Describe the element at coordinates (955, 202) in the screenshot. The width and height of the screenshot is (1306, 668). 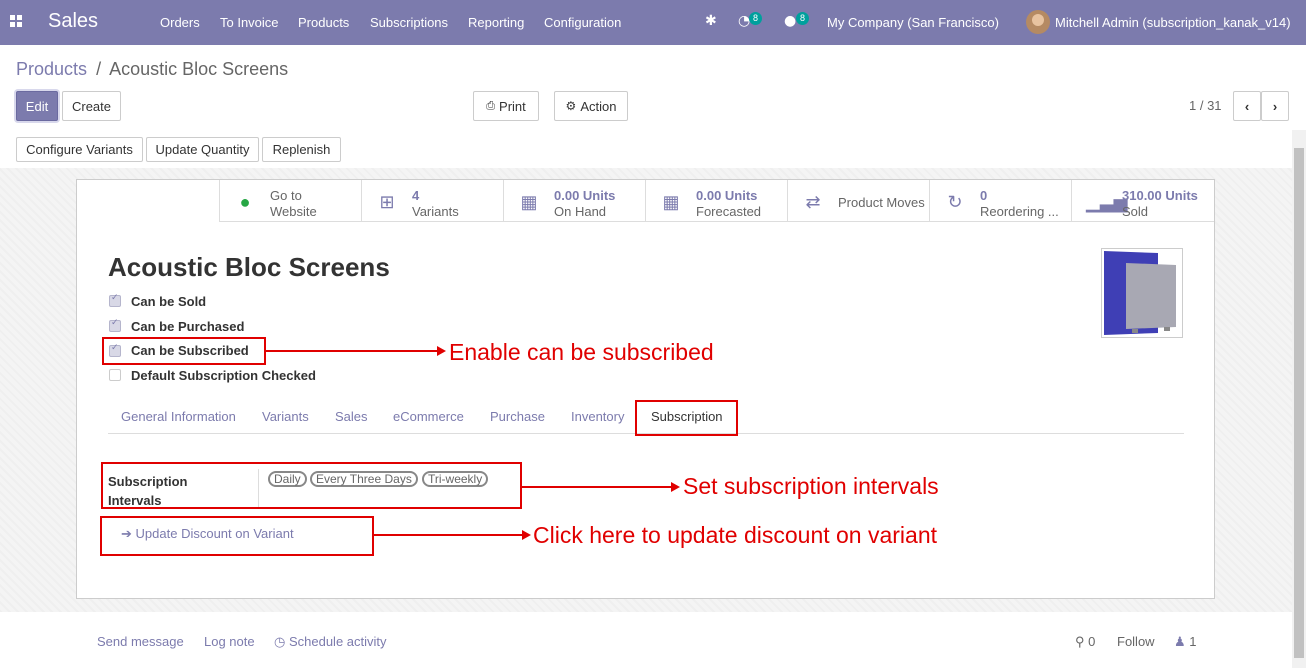
I see `refresh-icon: ↻` at that location.